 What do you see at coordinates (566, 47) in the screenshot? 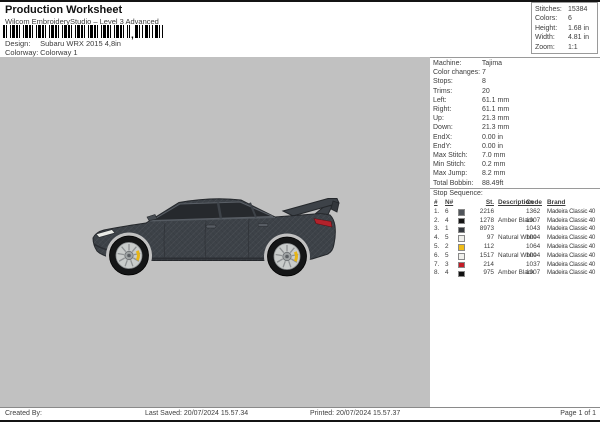
I see `stat-row: Zoom: 1:1` at bounding box center [566, 47].